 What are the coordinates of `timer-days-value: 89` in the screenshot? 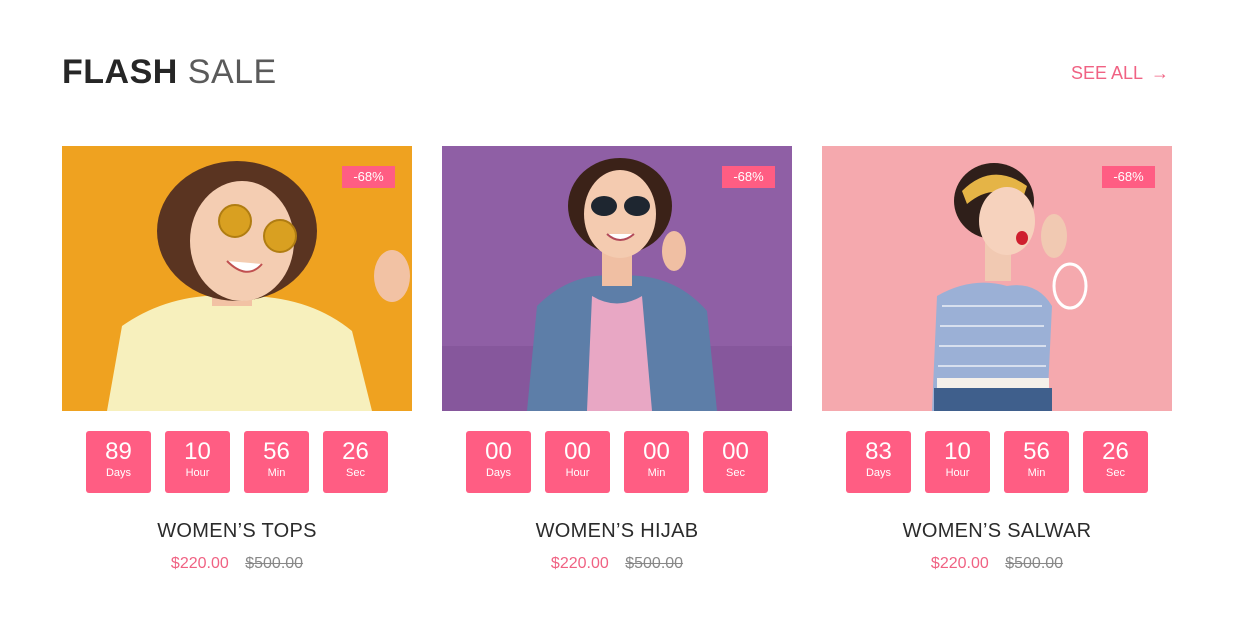 It's located at (118, 451).